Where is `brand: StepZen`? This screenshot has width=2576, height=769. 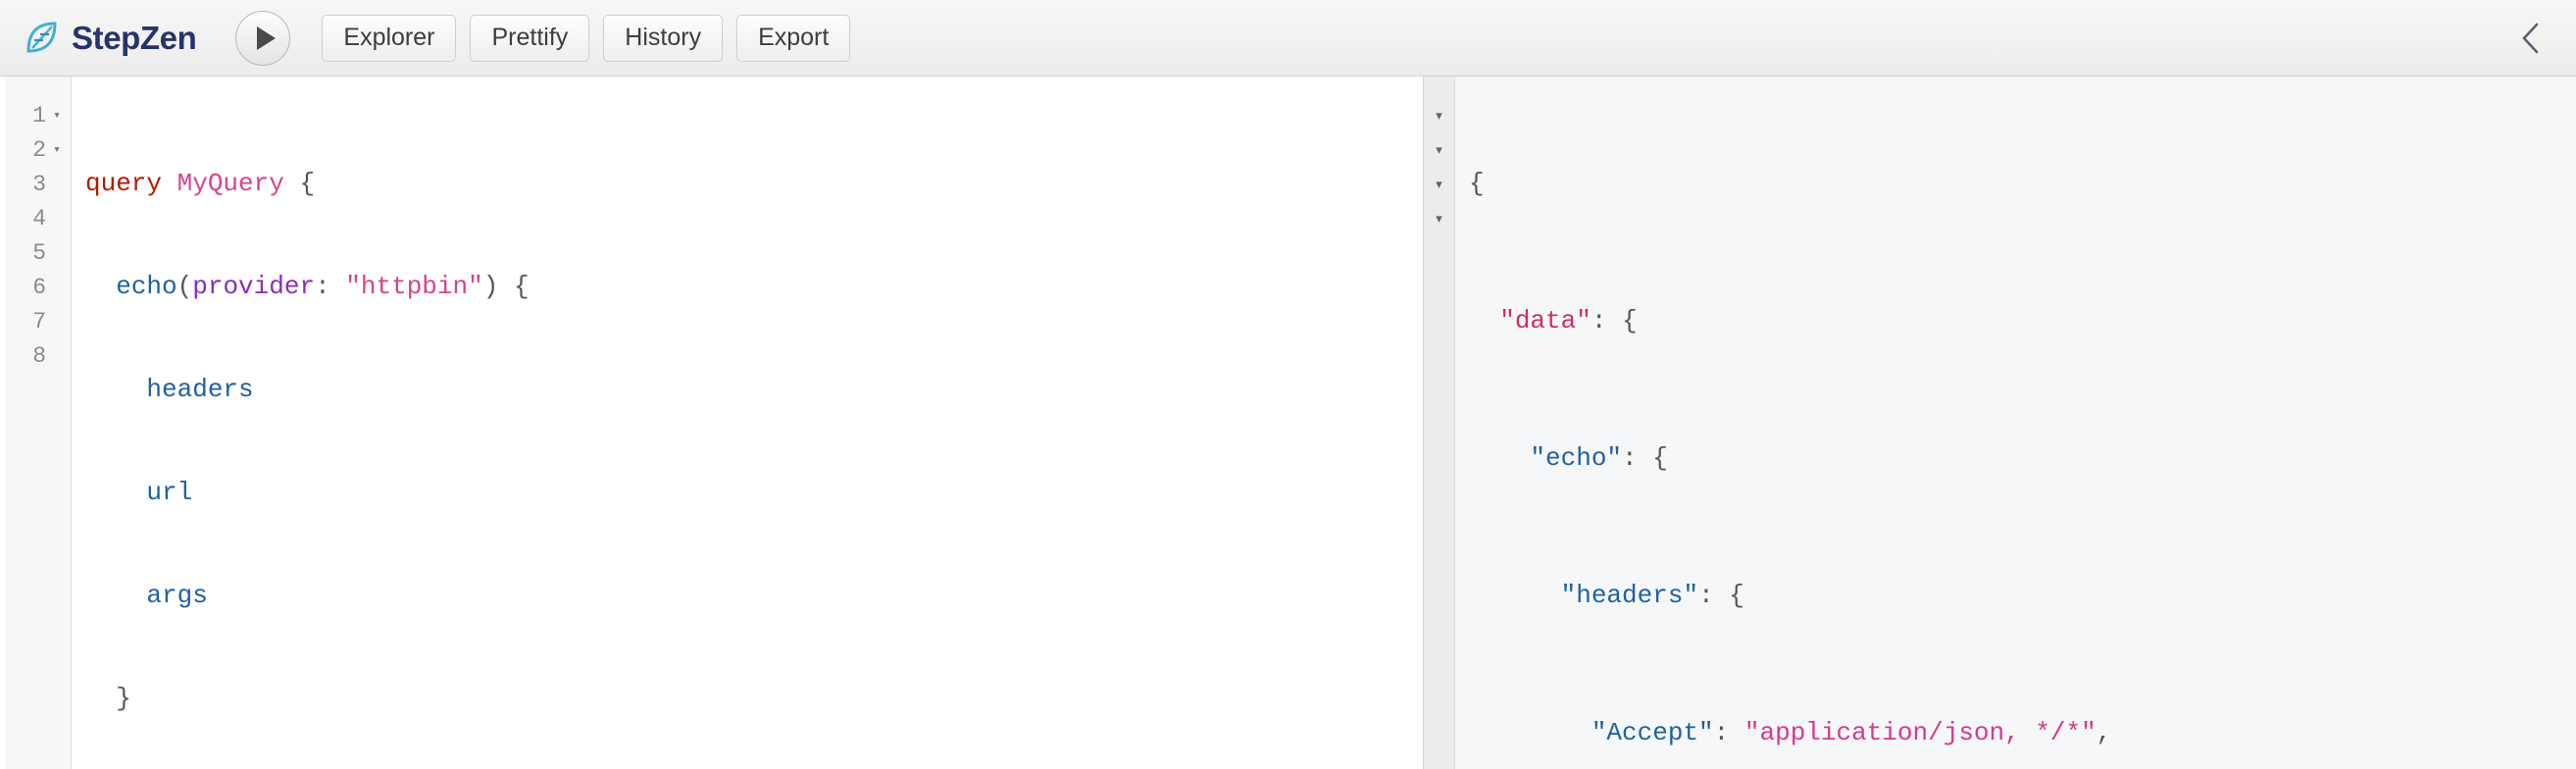
brand: StepZen is located at coordinates (110, 38).